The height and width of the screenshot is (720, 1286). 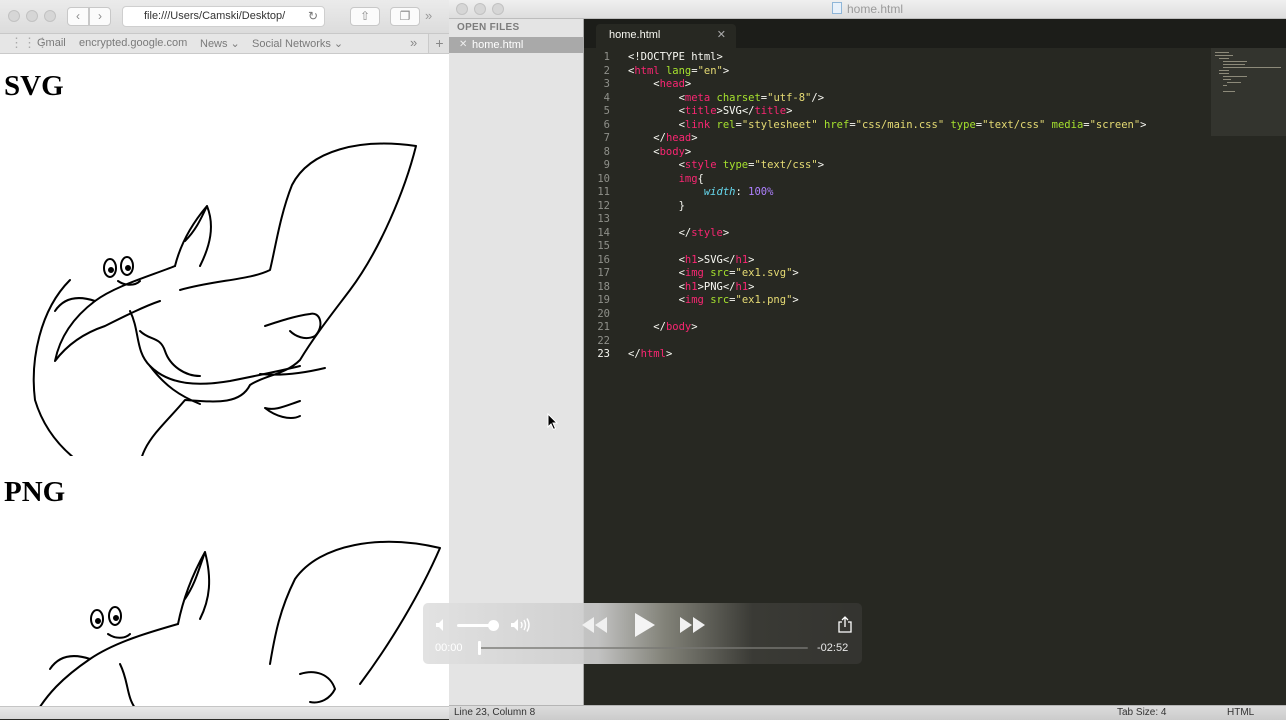 What do you see at coordinates (498, 45) in the screenshot?
I see `sidebar-item-label: home.html` at bounding box center [498, 45].